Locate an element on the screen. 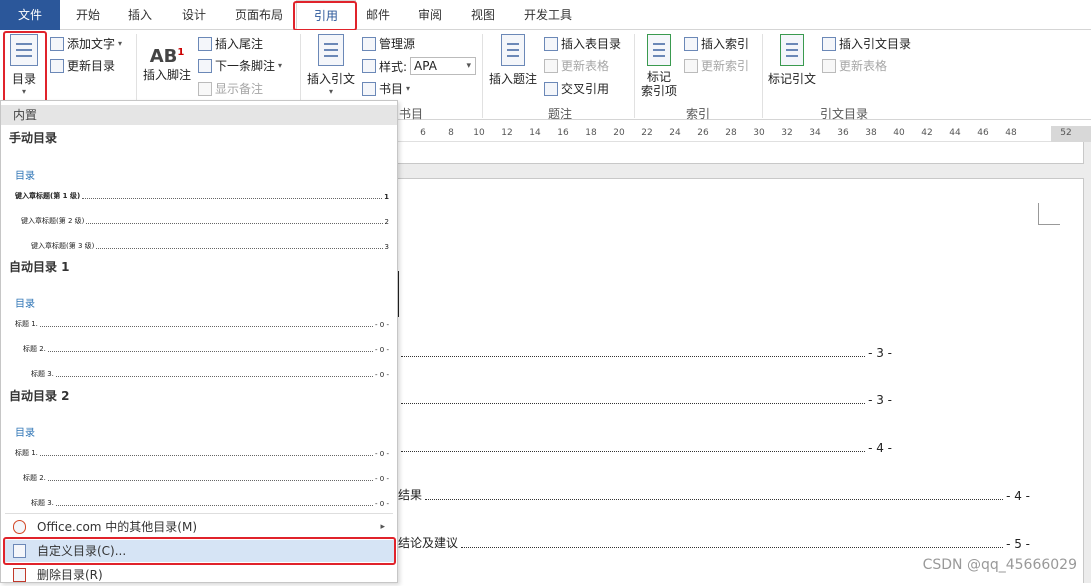  tab-insert: 插入 is located at coordinates (140, 15).